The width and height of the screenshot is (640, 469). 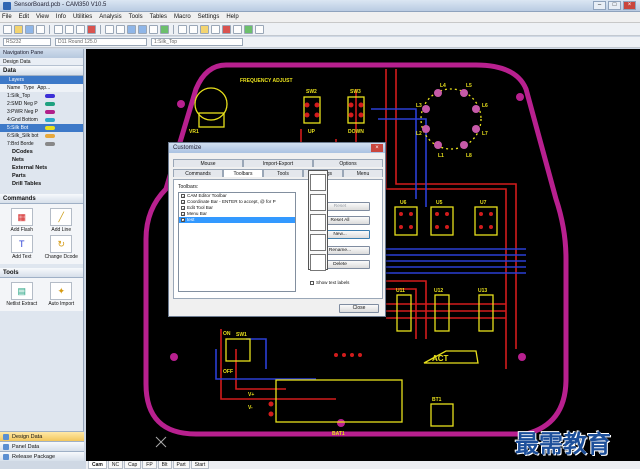 What do you see at coordinates (164, 29) in the screenshot?
I see `redraw-icon` at bounding box center [164, 29].